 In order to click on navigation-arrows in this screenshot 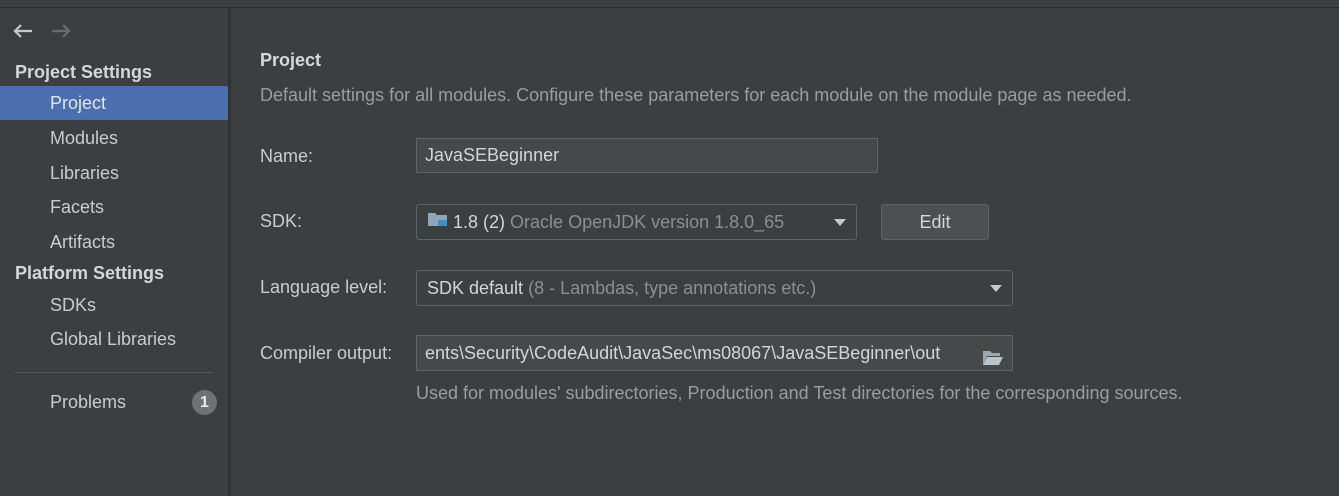, I will do `click(42, 31)`.